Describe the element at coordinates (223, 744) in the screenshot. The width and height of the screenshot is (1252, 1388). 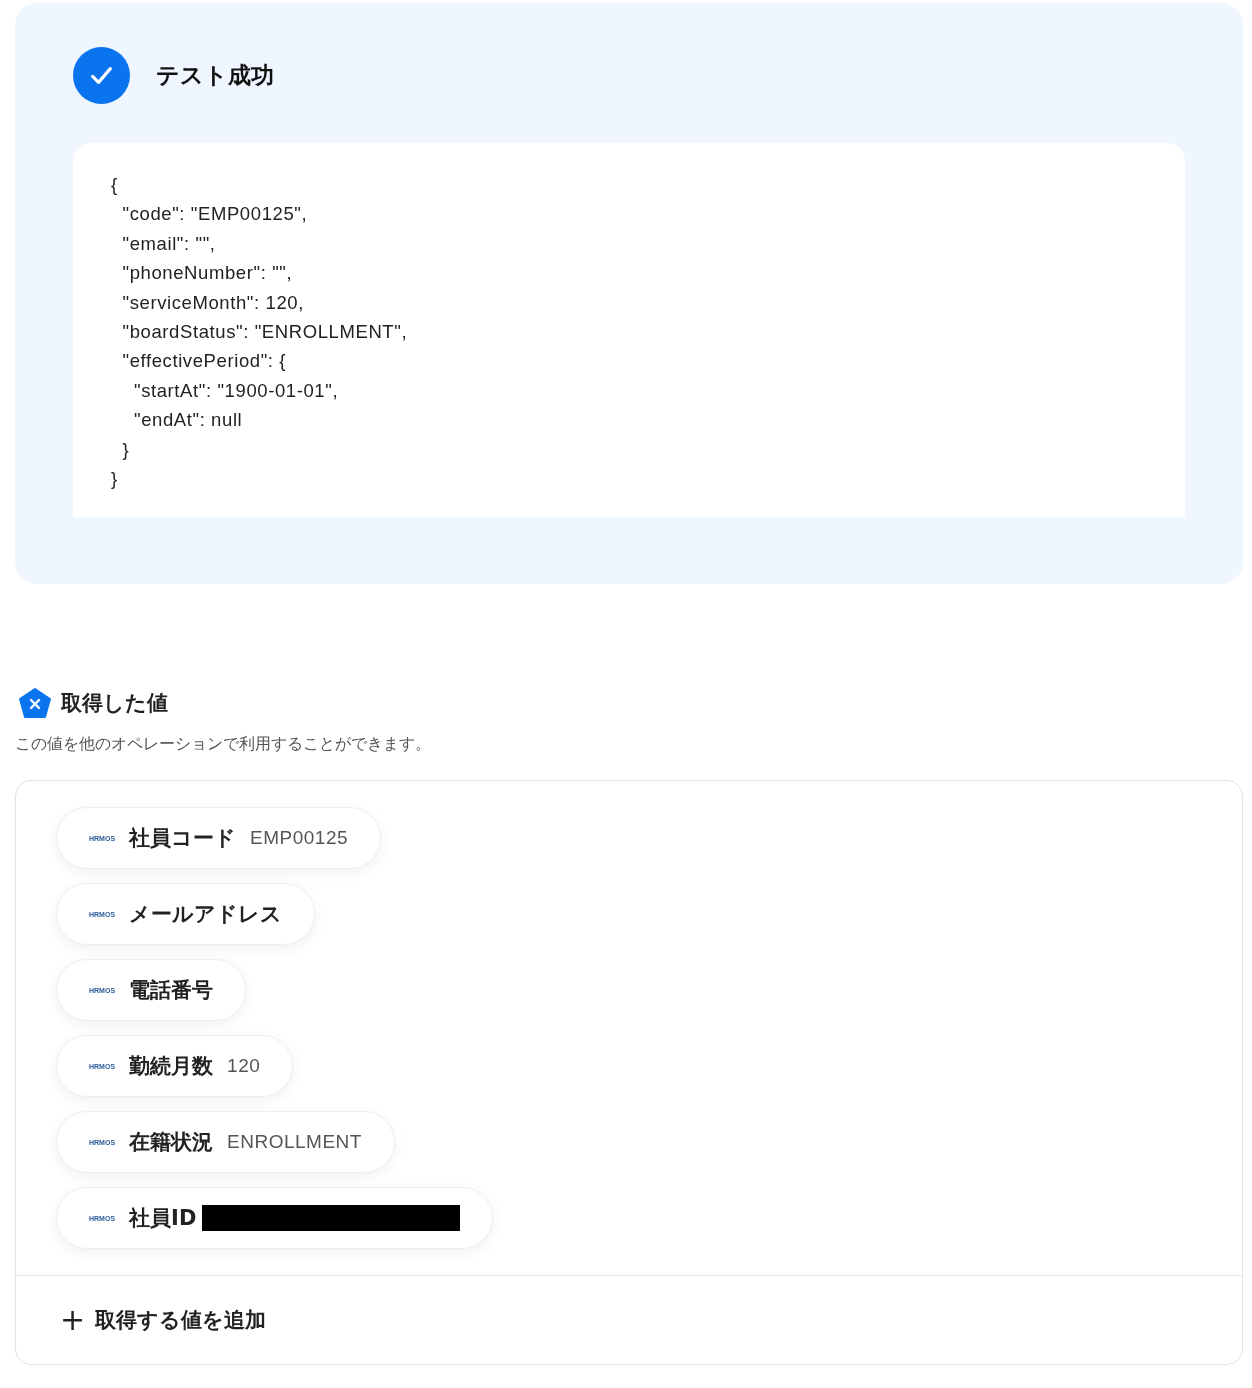
I see `section-description: この値を他のオペレーションで利用することができます。` at that location.